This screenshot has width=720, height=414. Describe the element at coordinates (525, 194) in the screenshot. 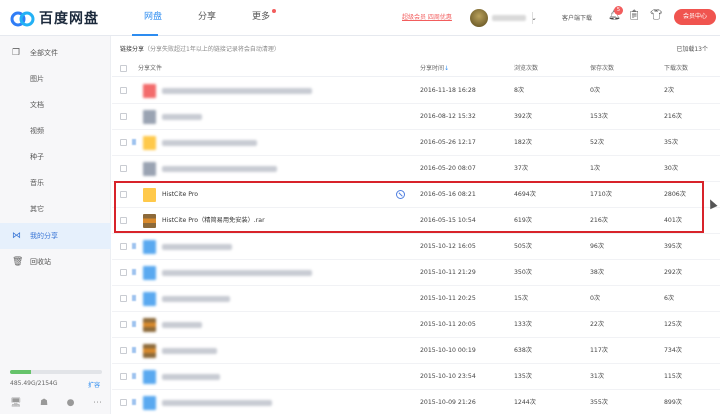

I see `cell-views: 4694次` at that location.